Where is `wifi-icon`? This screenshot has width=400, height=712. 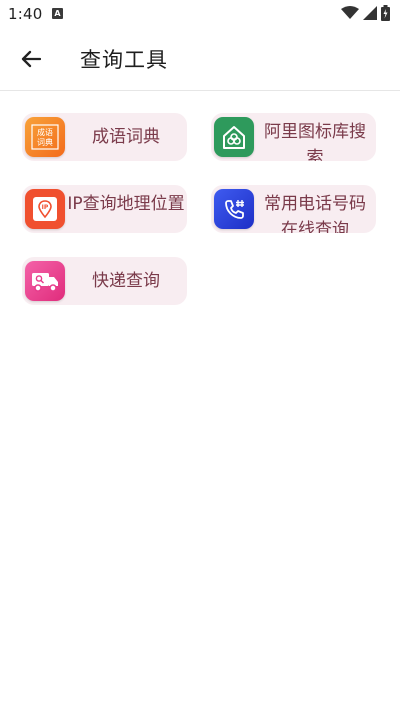
wifi-icon is located at coordinates (350, 12).